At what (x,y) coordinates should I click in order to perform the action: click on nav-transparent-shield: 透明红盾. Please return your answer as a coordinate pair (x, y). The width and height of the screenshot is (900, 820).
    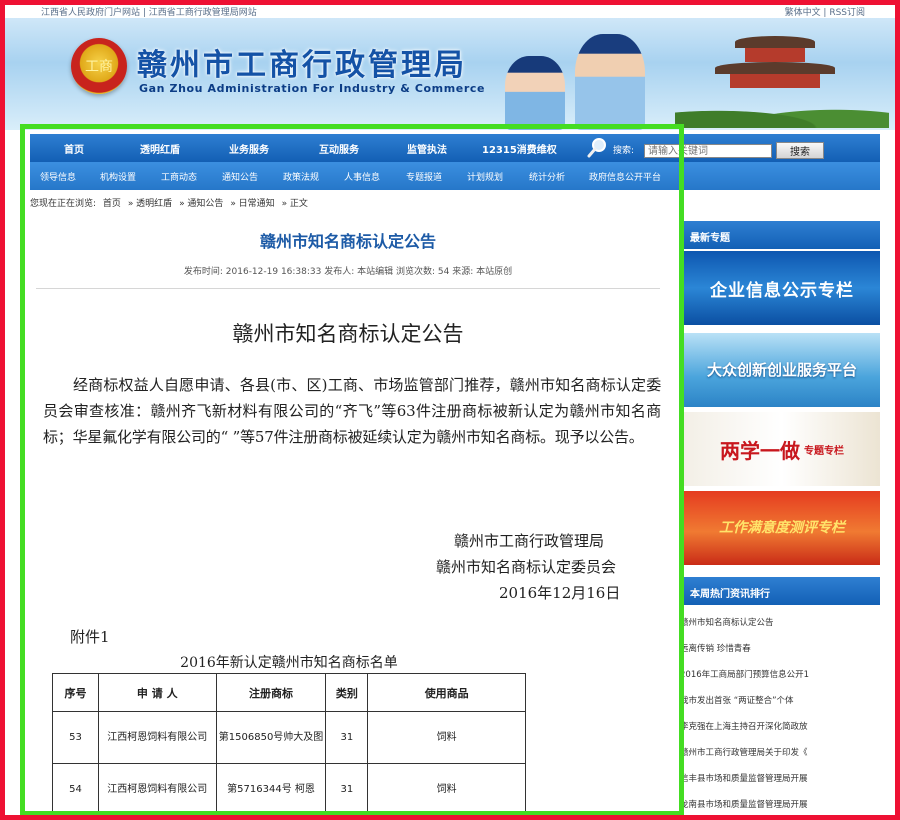
    Looking at the image, I should click on (160, 148).